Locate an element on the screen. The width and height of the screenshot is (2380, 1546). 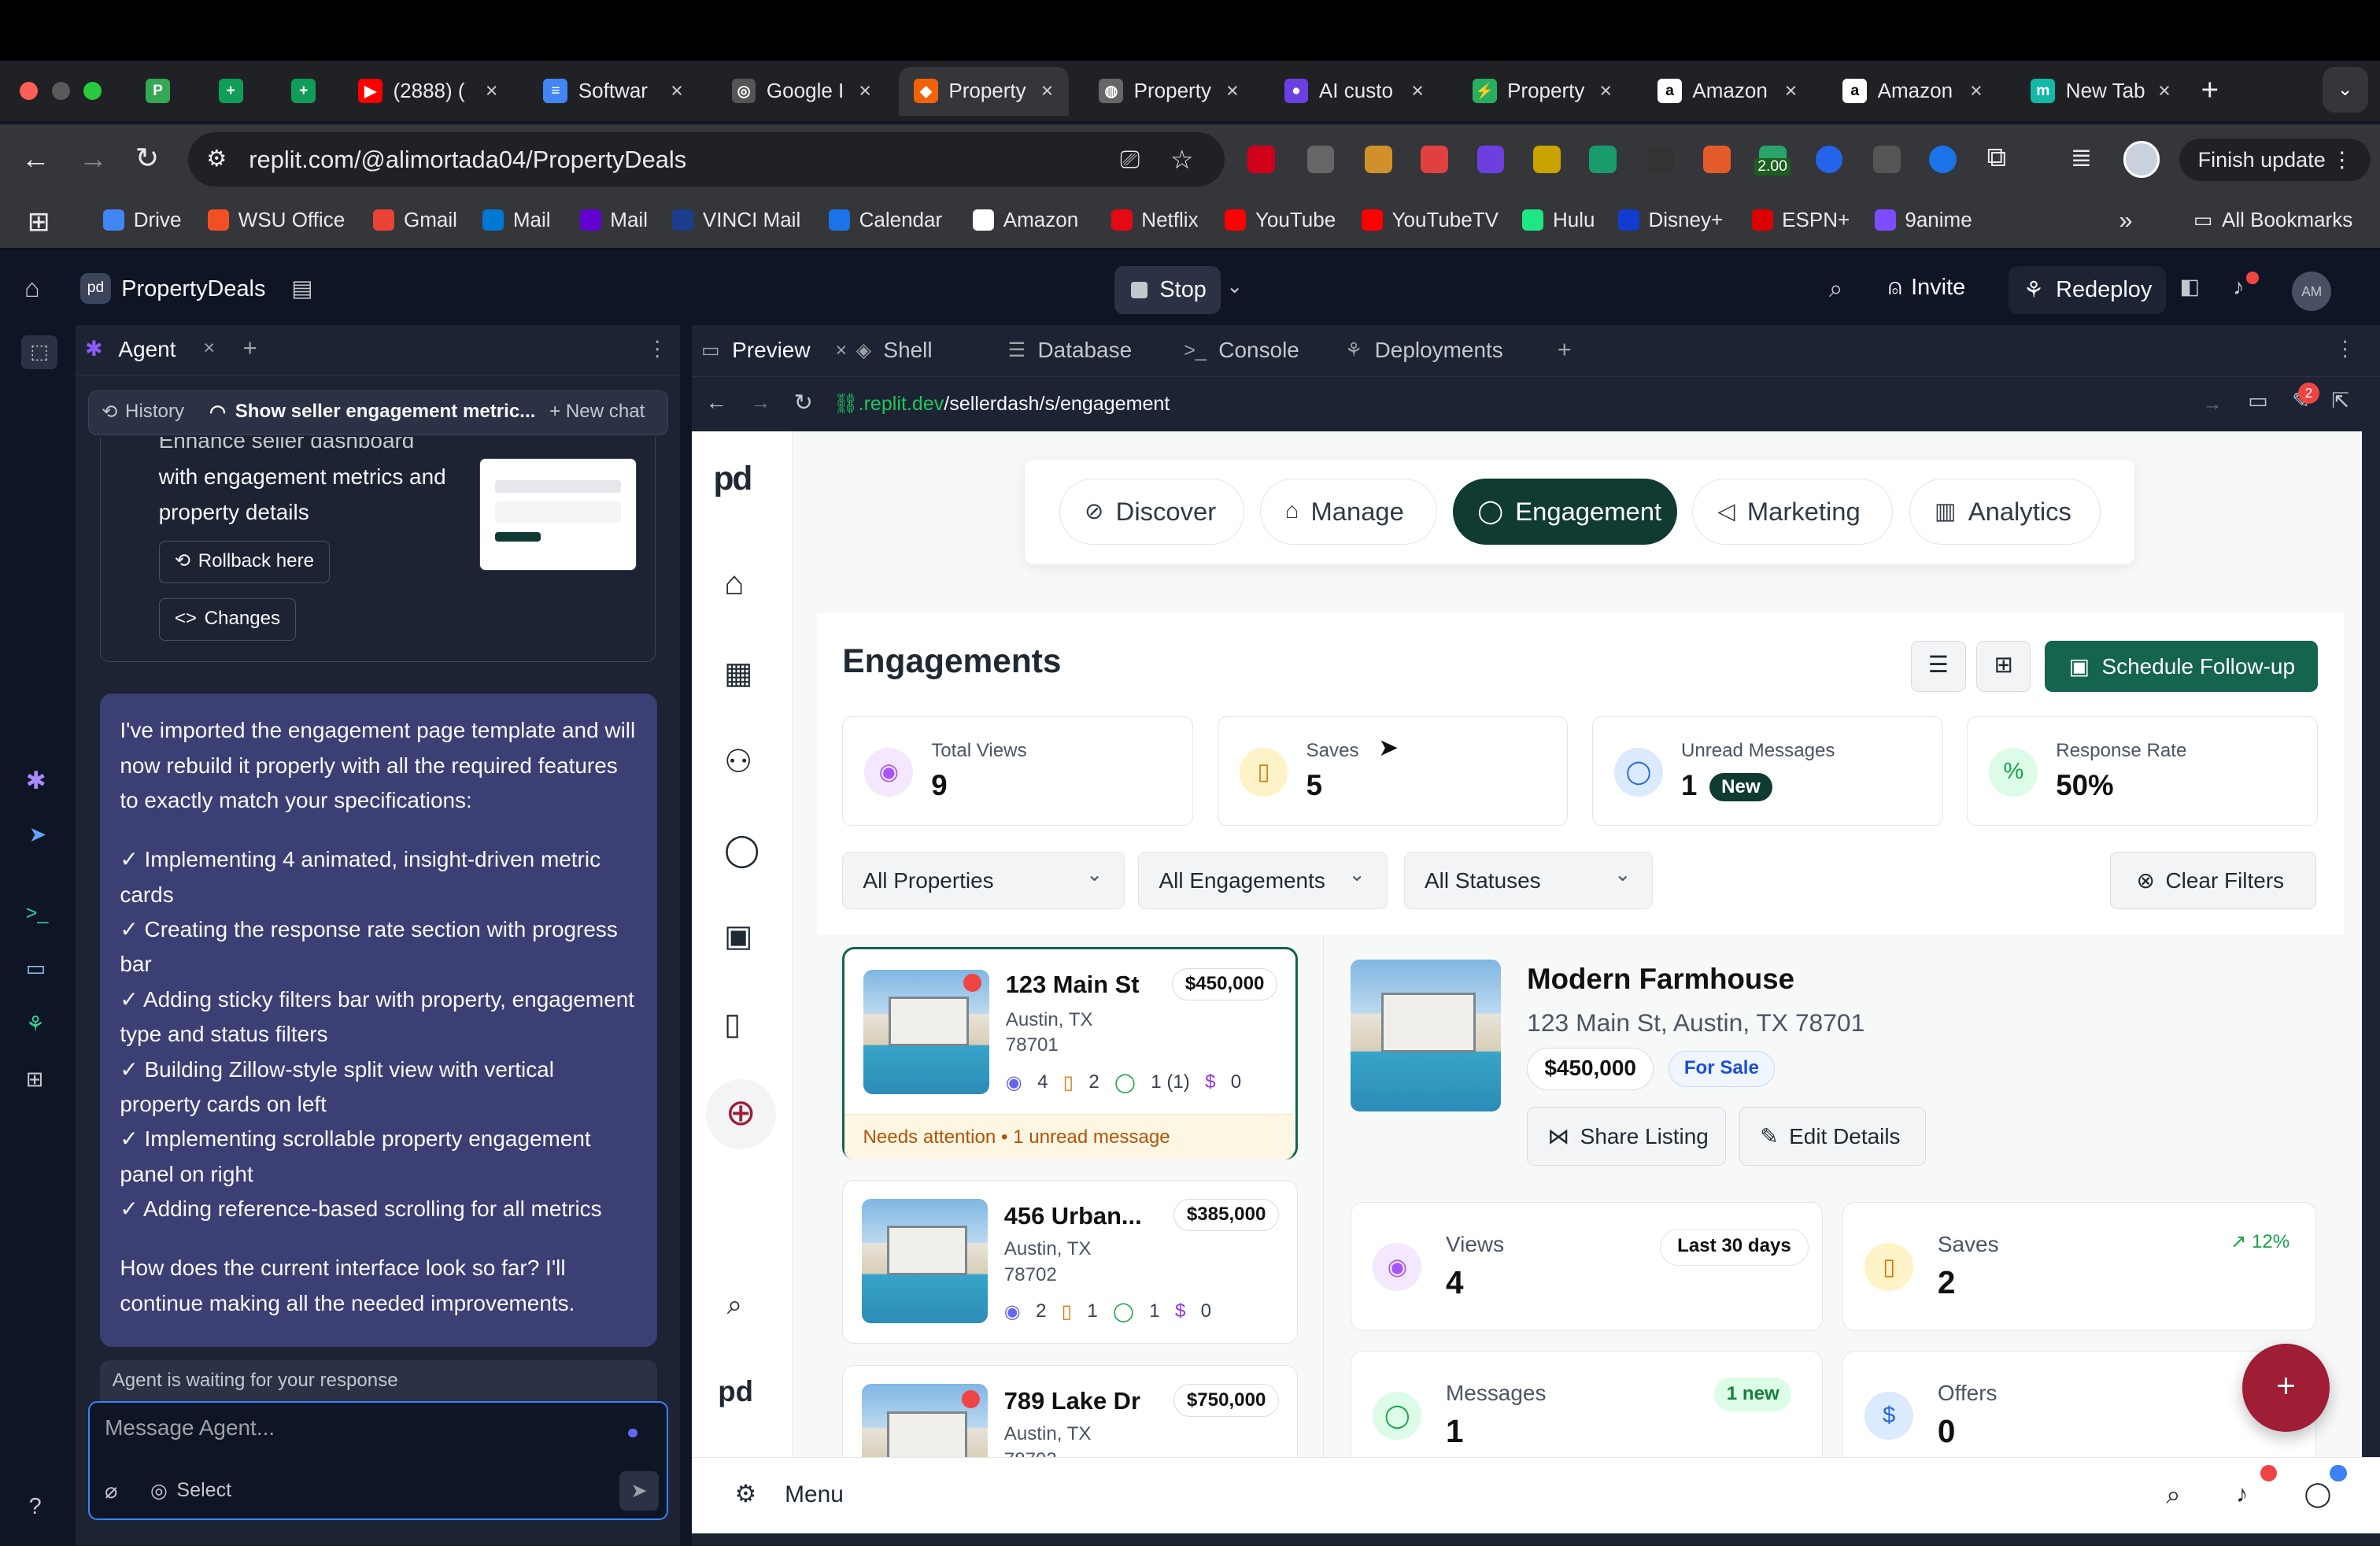
bookmark-item: VINCI Mail is located at coordinates (736, 220).